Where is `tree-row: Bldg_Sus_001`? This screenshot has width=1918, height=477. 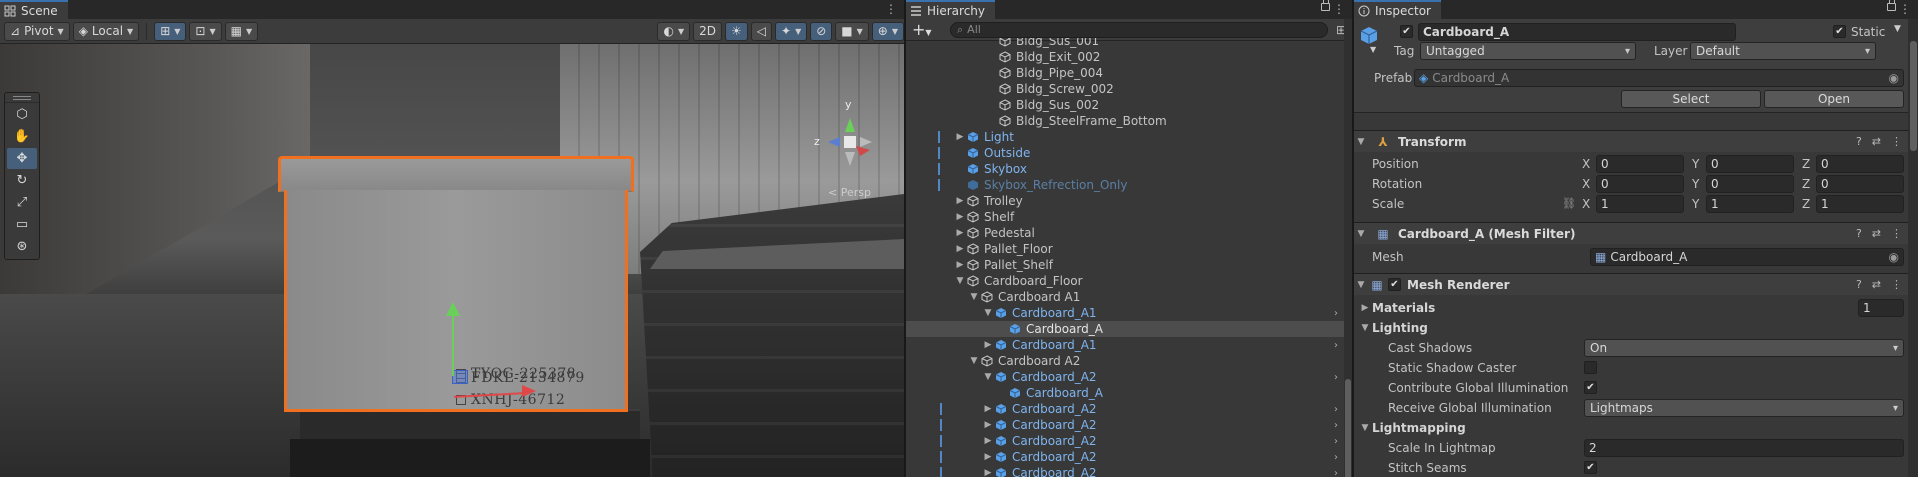 tree-row: Bldg_Sus_001 is located at coordinates (1126, 43).